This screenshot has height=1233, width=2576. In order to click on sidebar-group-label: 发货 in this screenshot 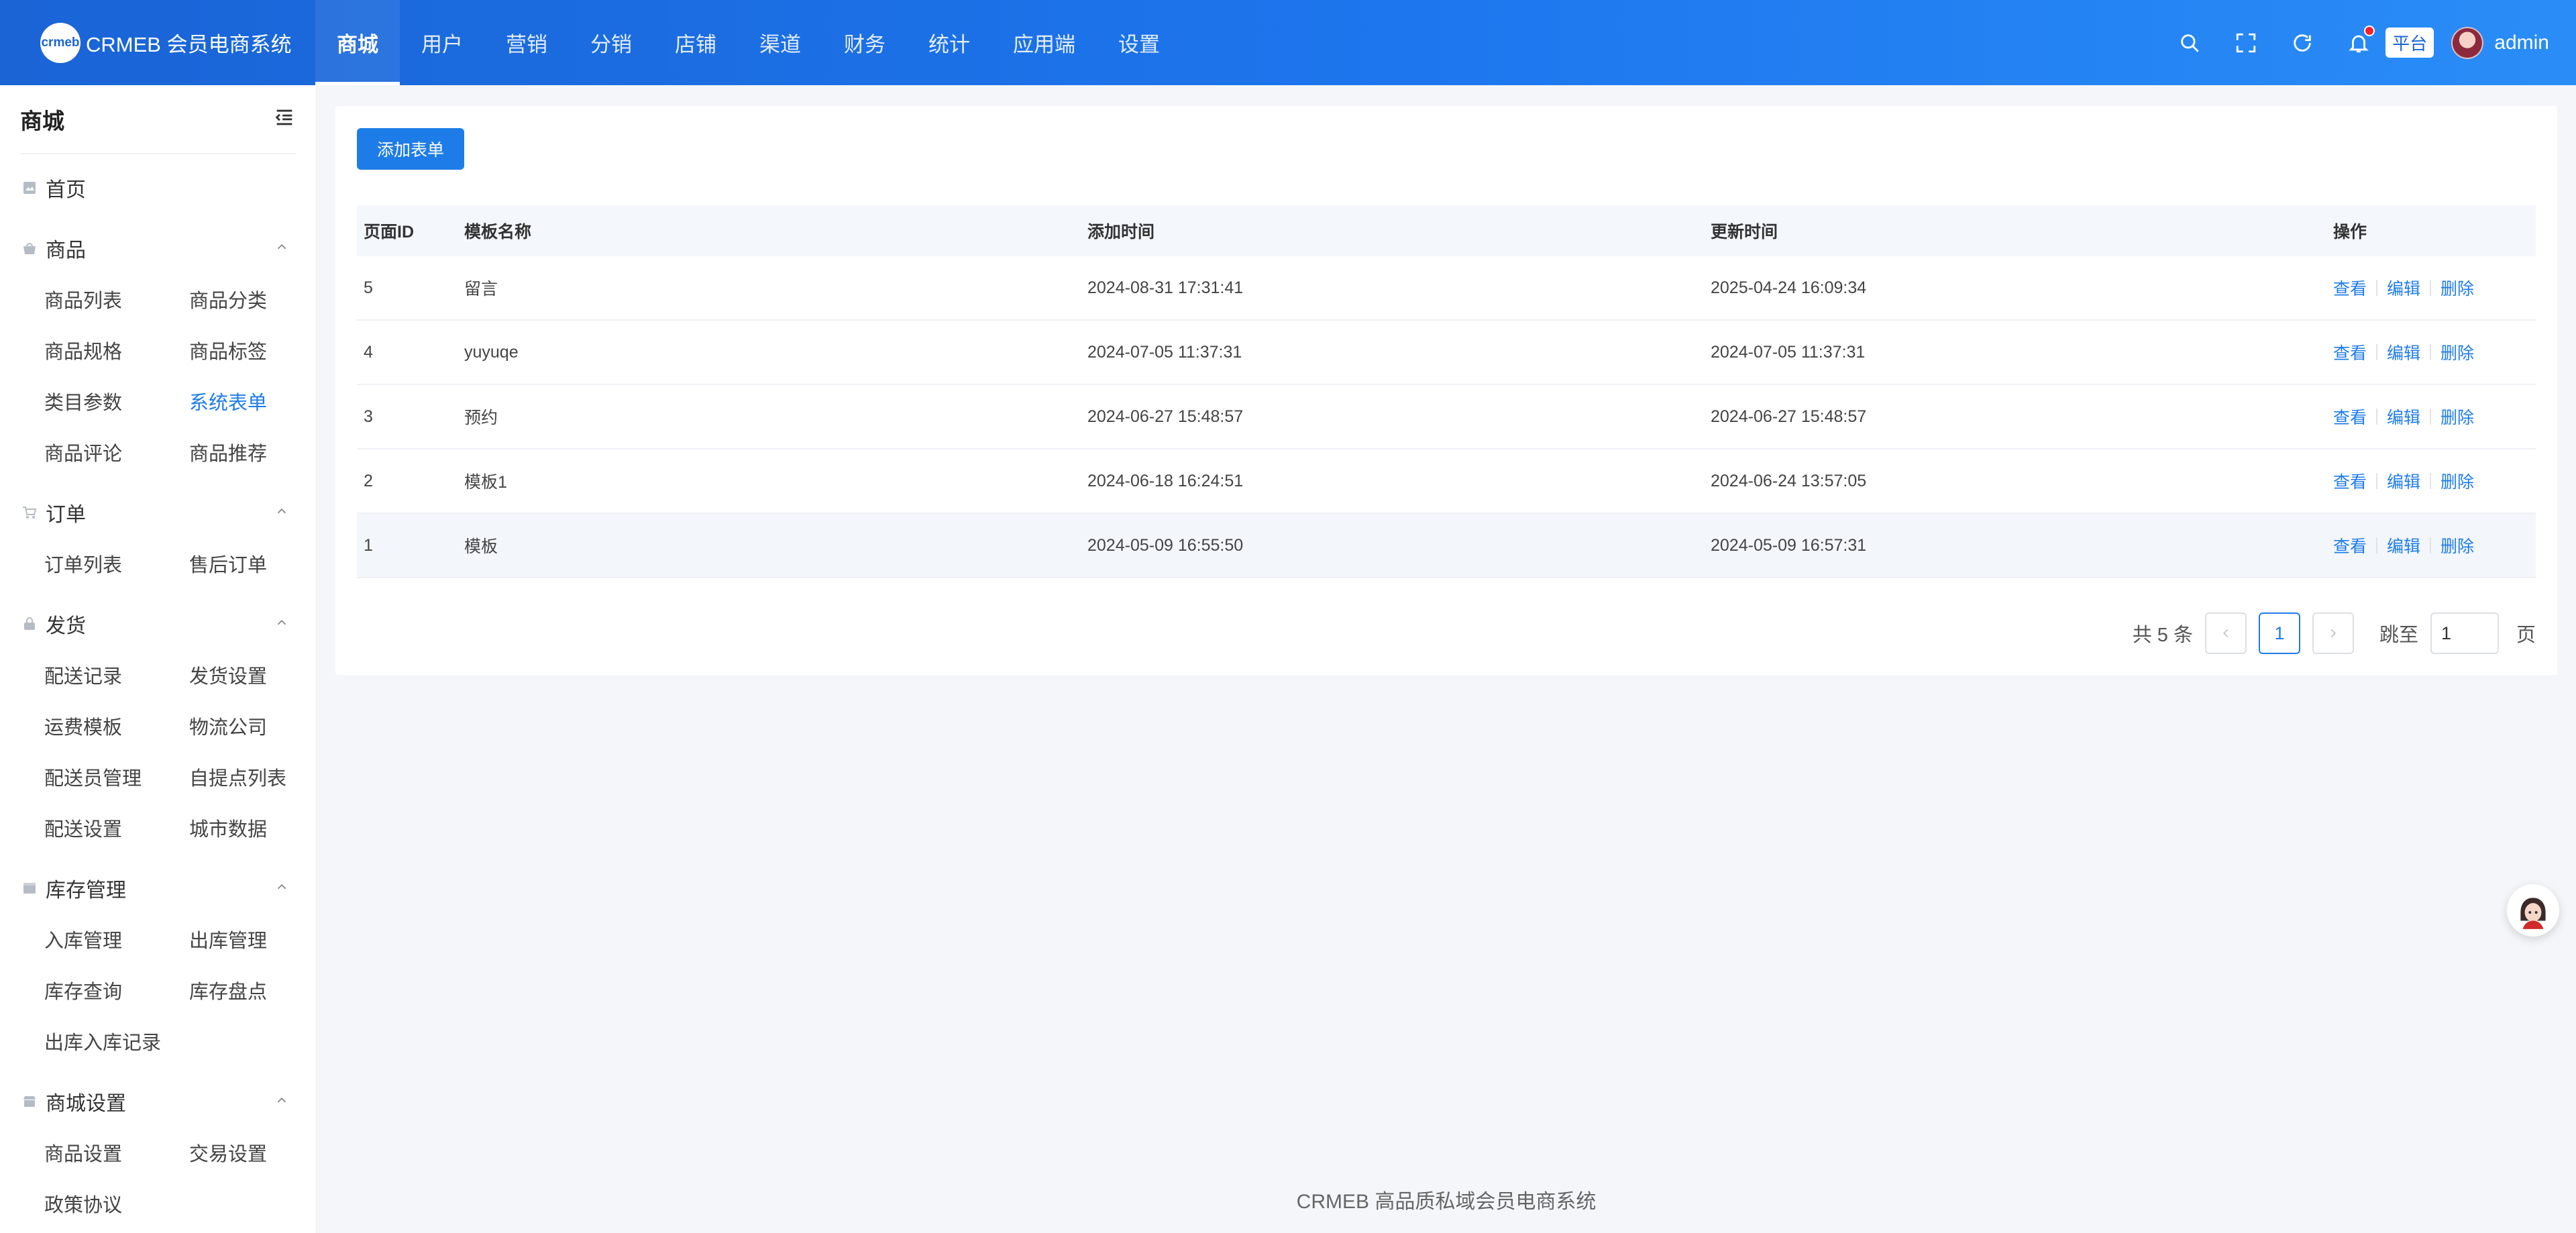, I will do `click(66, 626)`.